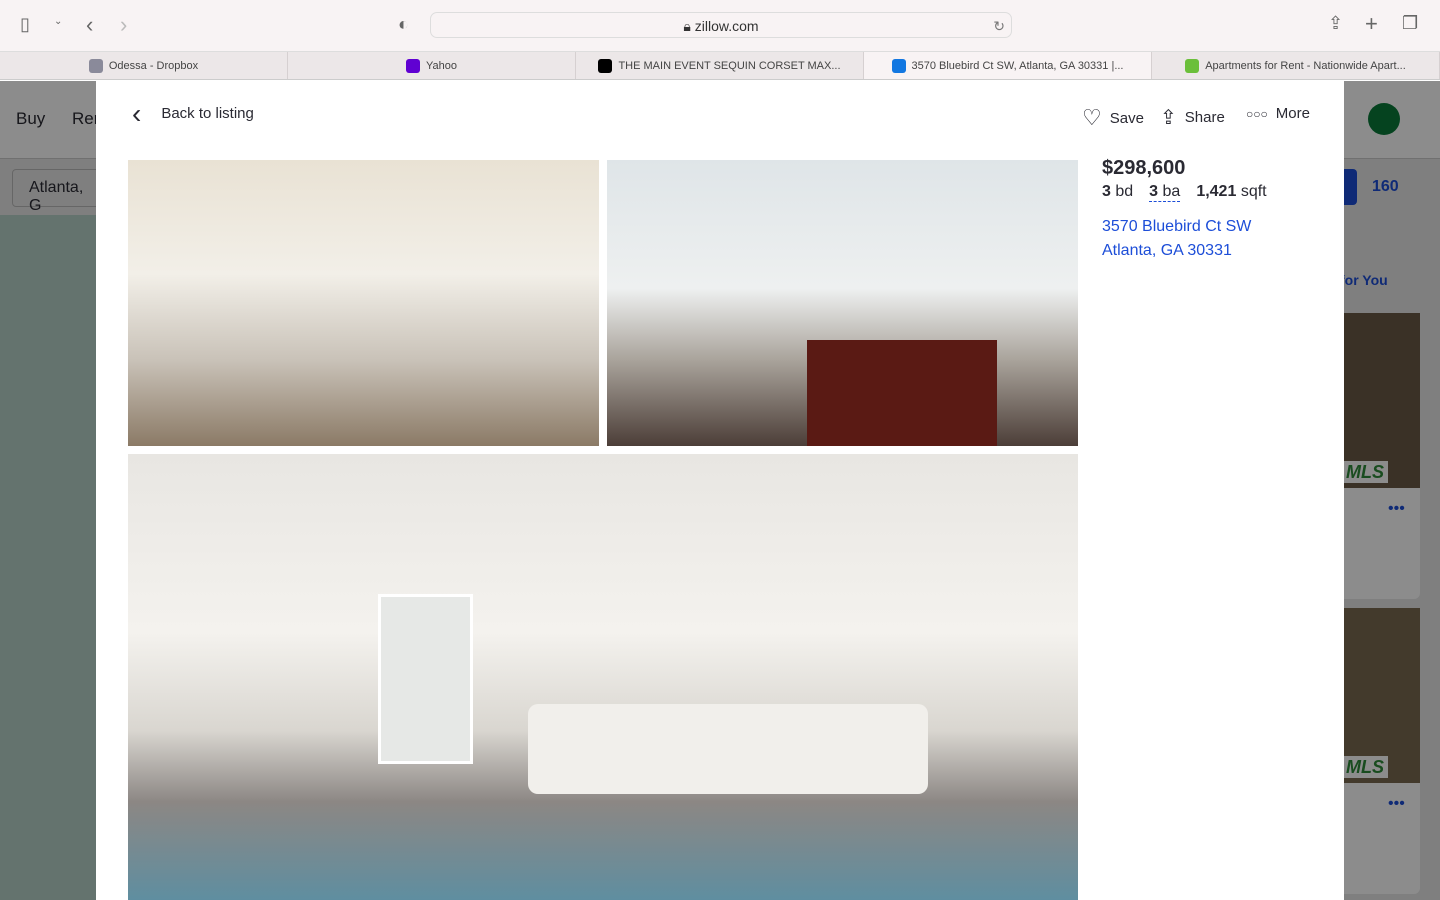  Describe the element at coordinates (144, 65) in the screenshot. I see `browser-tab: Odessa - Dropbox` at that location.